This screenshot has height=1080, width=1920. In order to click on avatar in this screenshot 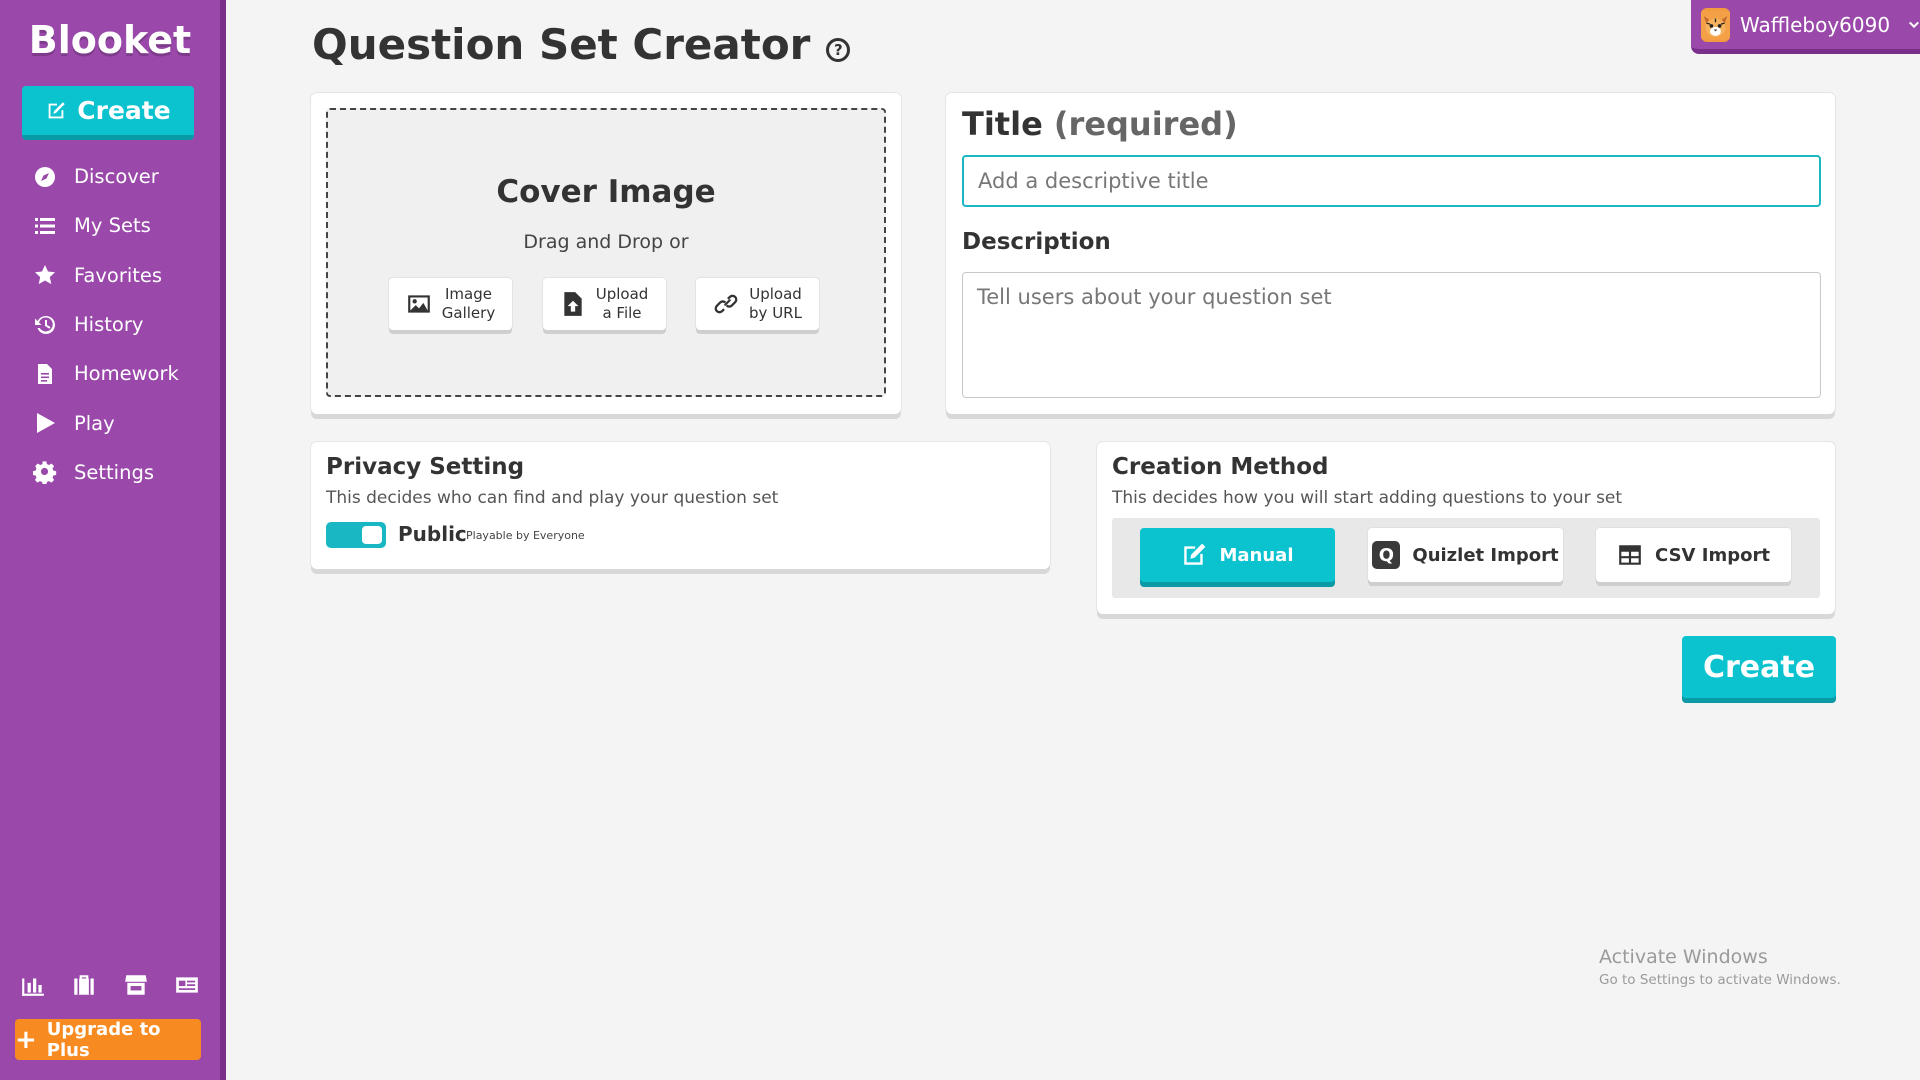, I will do `click(1715, 24)`.